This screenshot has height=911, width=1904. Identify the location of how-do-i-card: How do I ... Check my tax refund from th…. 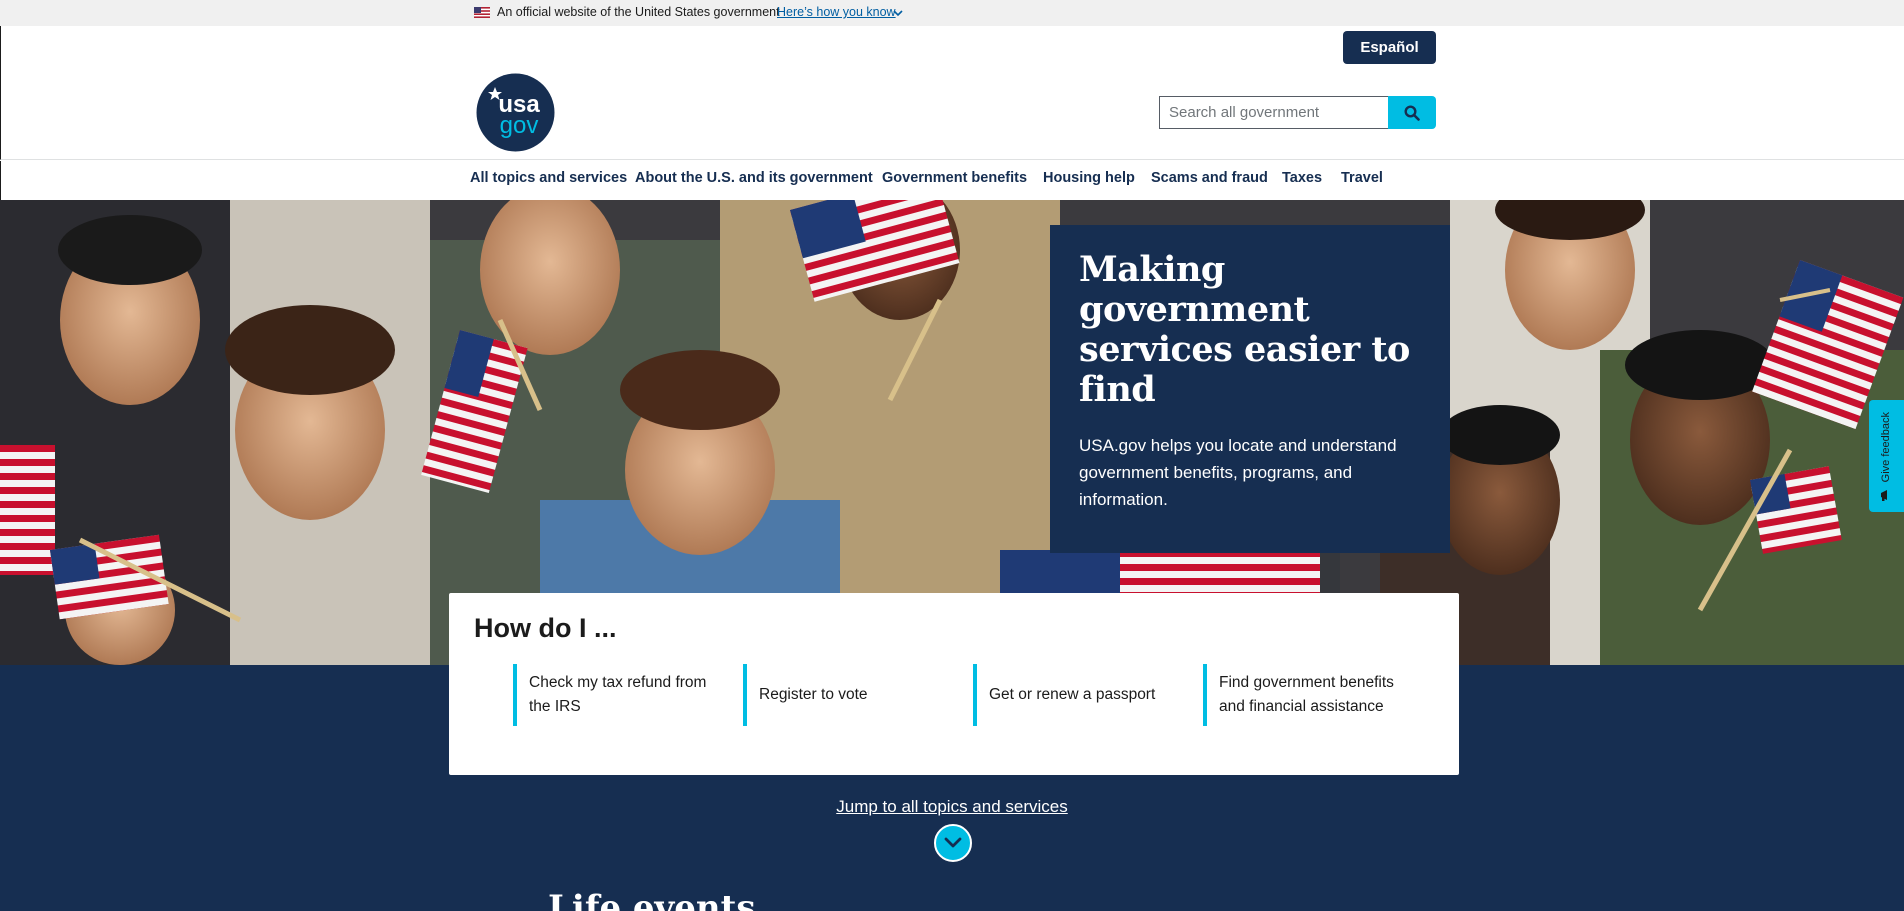
(954, 684).